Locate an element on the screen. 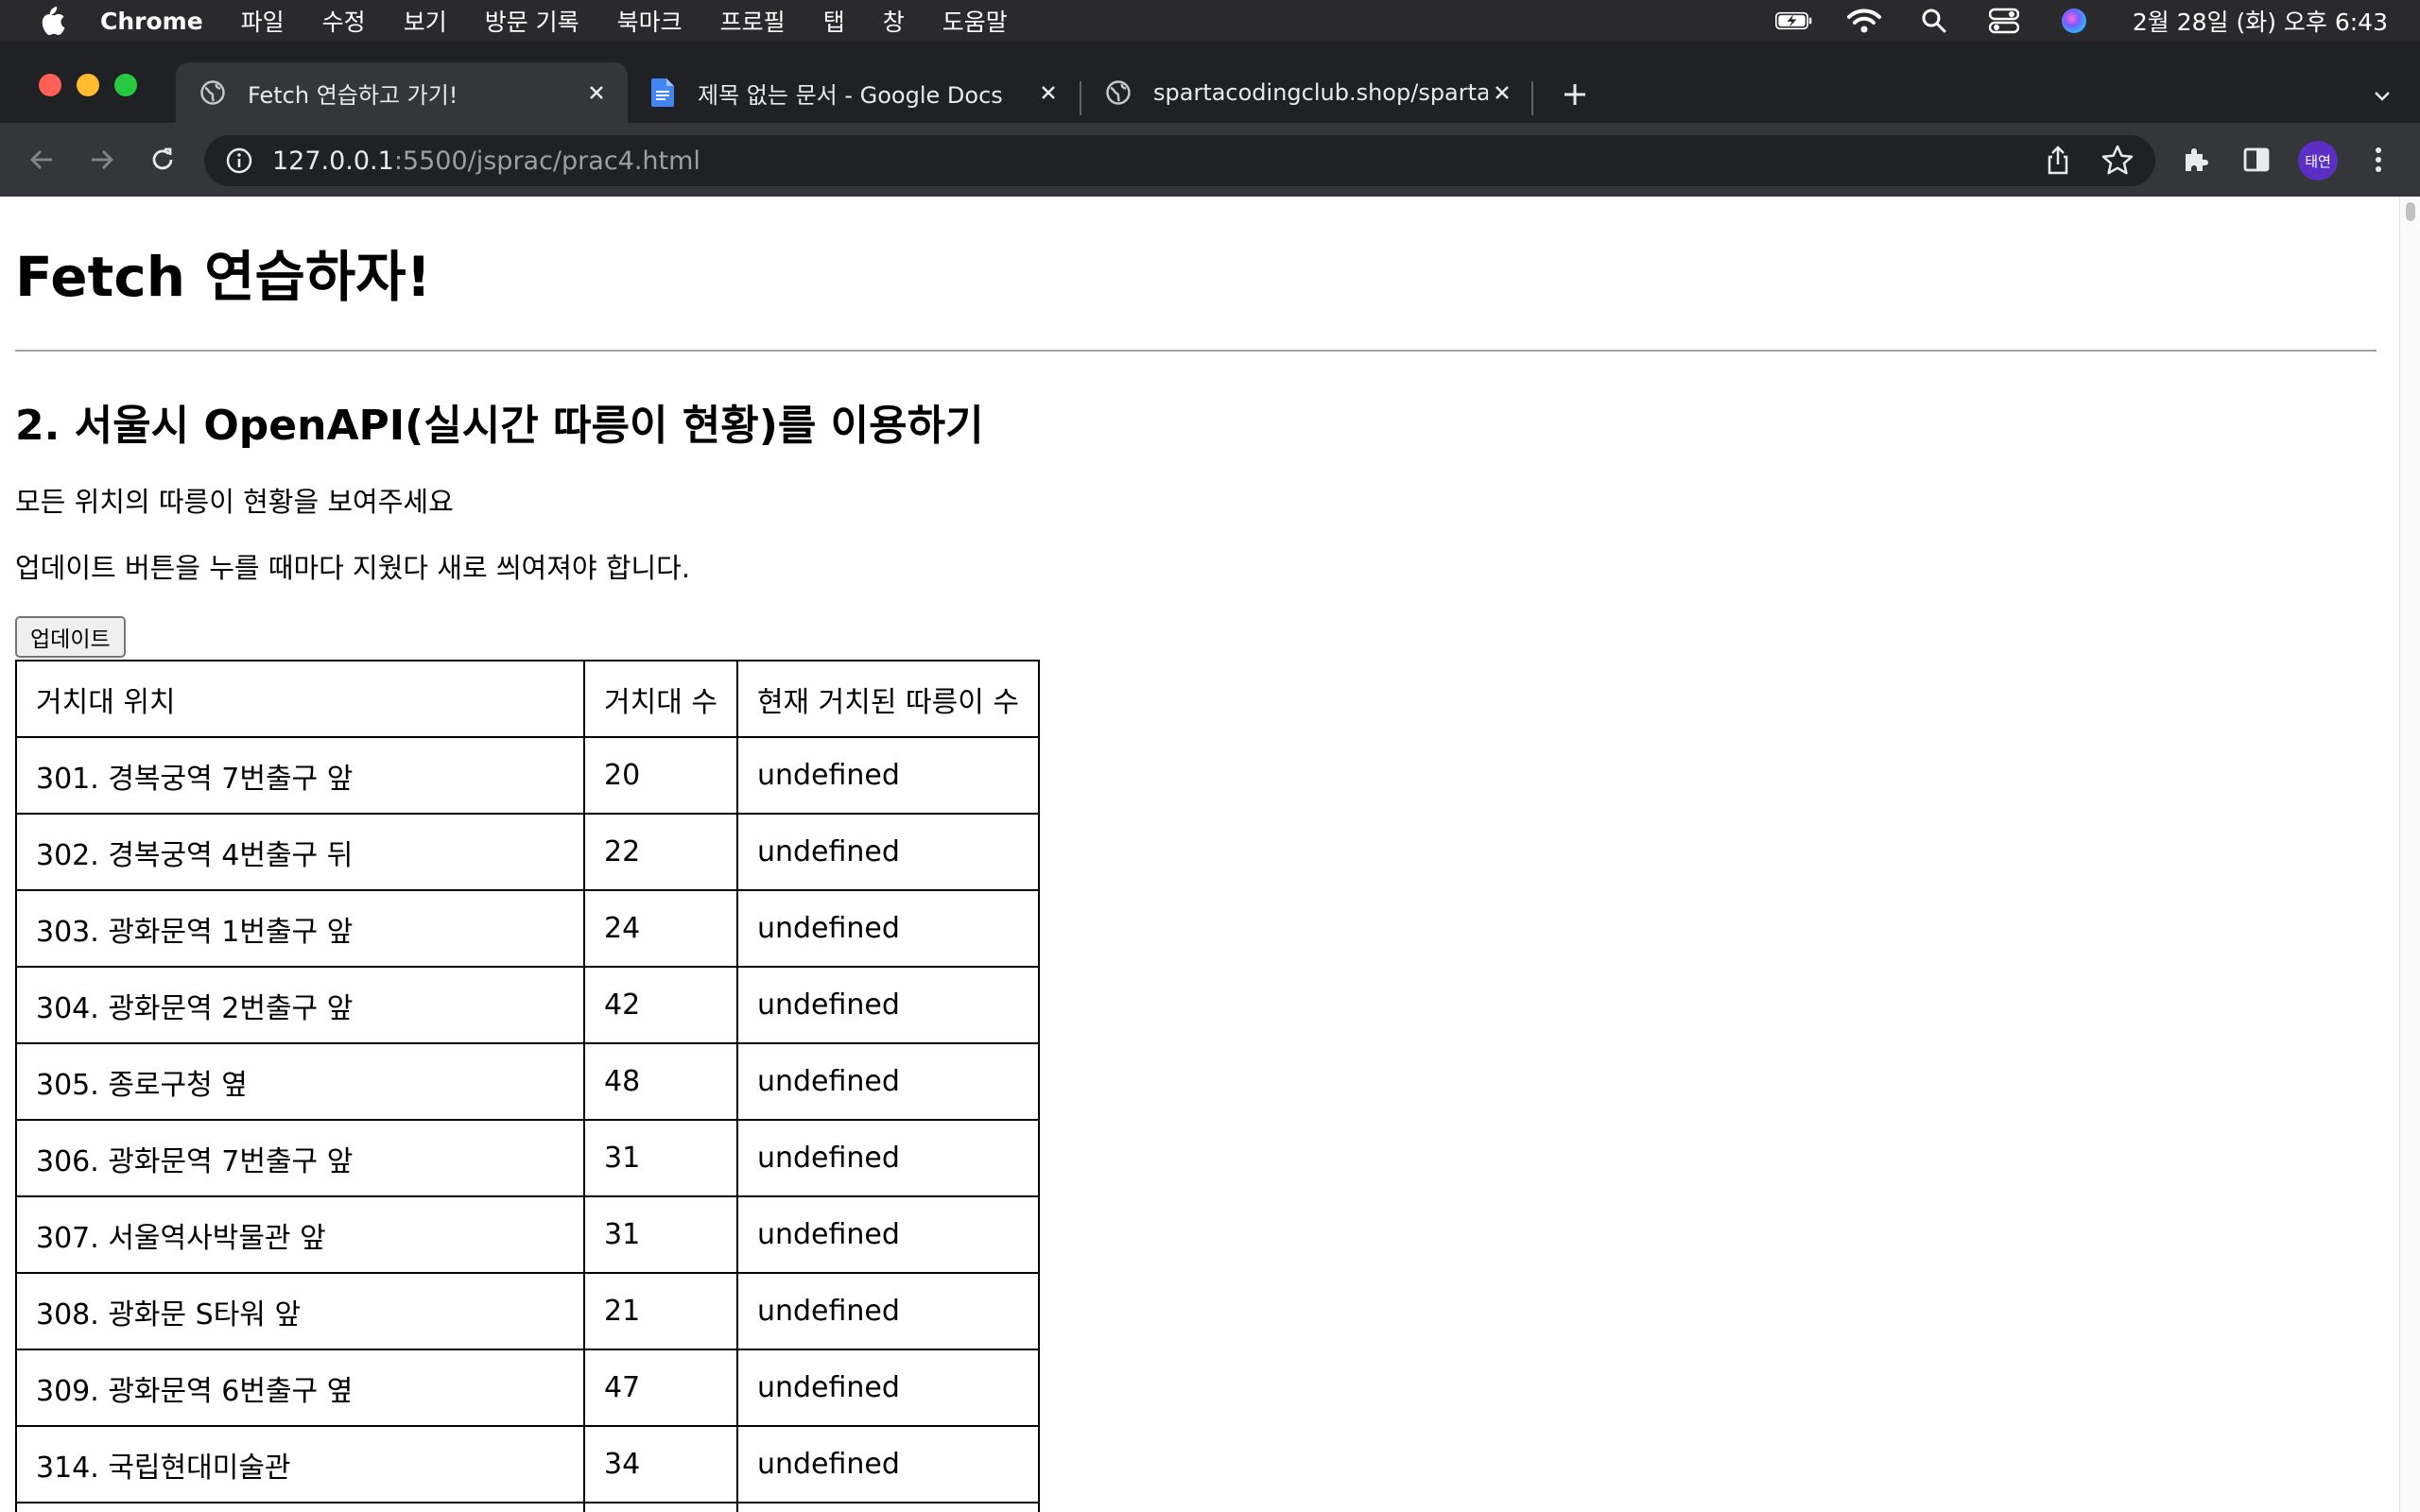 Image resolution: width=2420 pixels, height=1512 pixels. cell-location: 303. 광화문역 1번출구 앞 is located at coordinates (300, 928).